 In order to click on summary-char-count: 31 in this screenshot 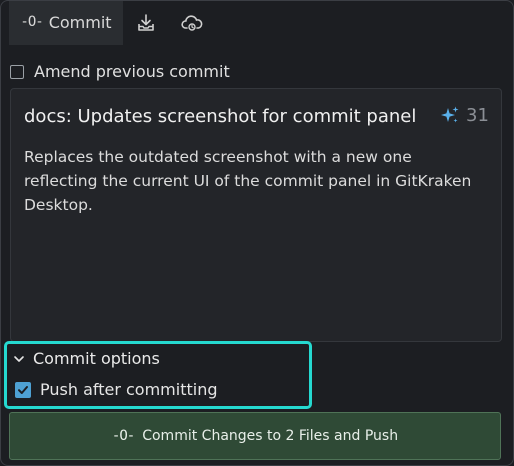, I will do `click(477, 115)`.